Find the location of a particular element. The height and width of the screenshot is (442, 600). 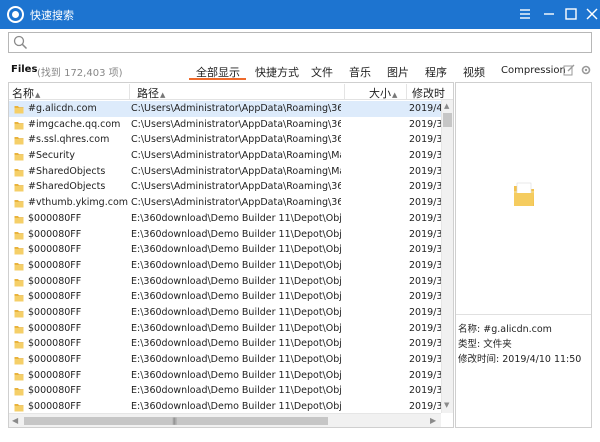

scroll-left-icon: ◀ is located at coordinates (15, 420).